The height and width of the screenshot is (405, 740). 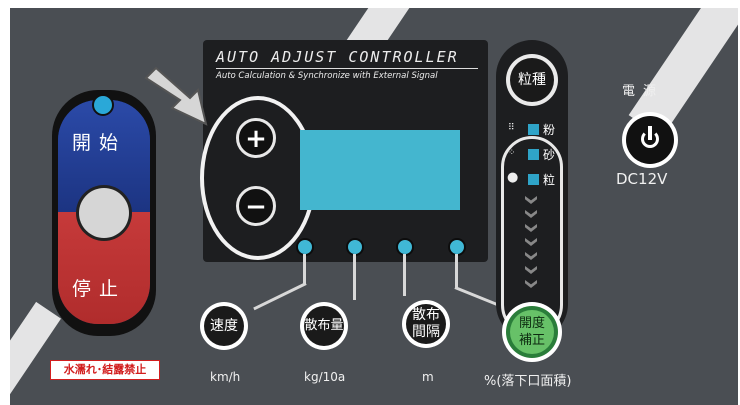 I want to click on power-icon, so click(x=650, y=140).